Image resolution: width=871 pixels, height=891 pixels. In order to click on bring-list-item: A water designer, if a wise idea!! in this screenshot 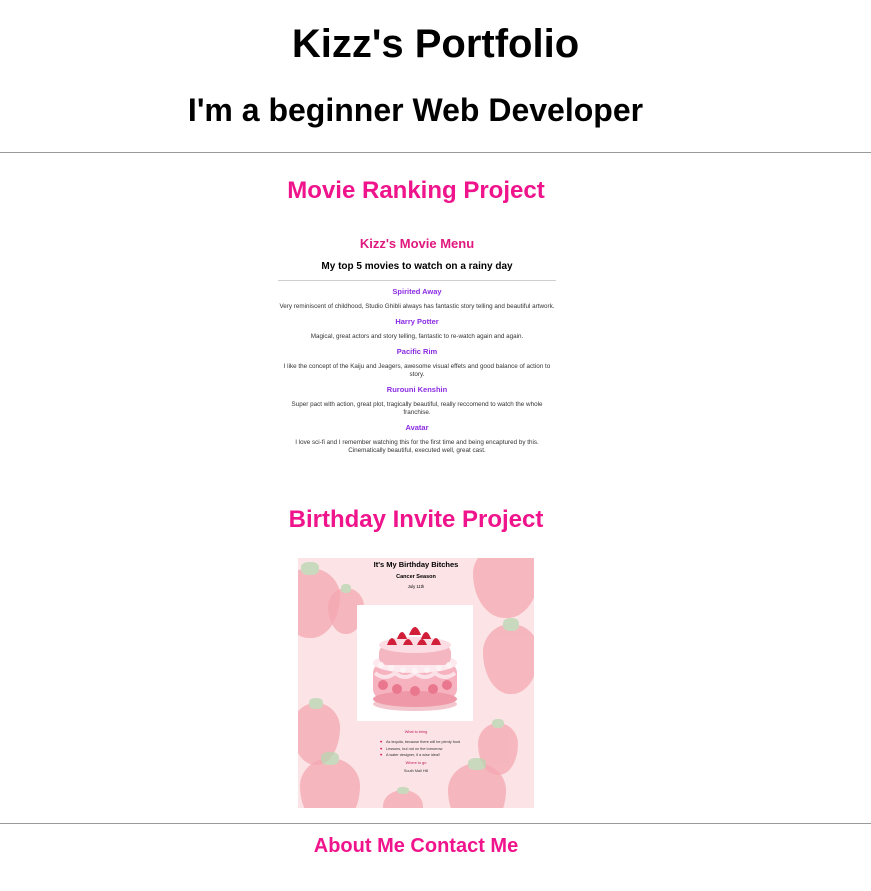, I will do `click(435, 755)`.